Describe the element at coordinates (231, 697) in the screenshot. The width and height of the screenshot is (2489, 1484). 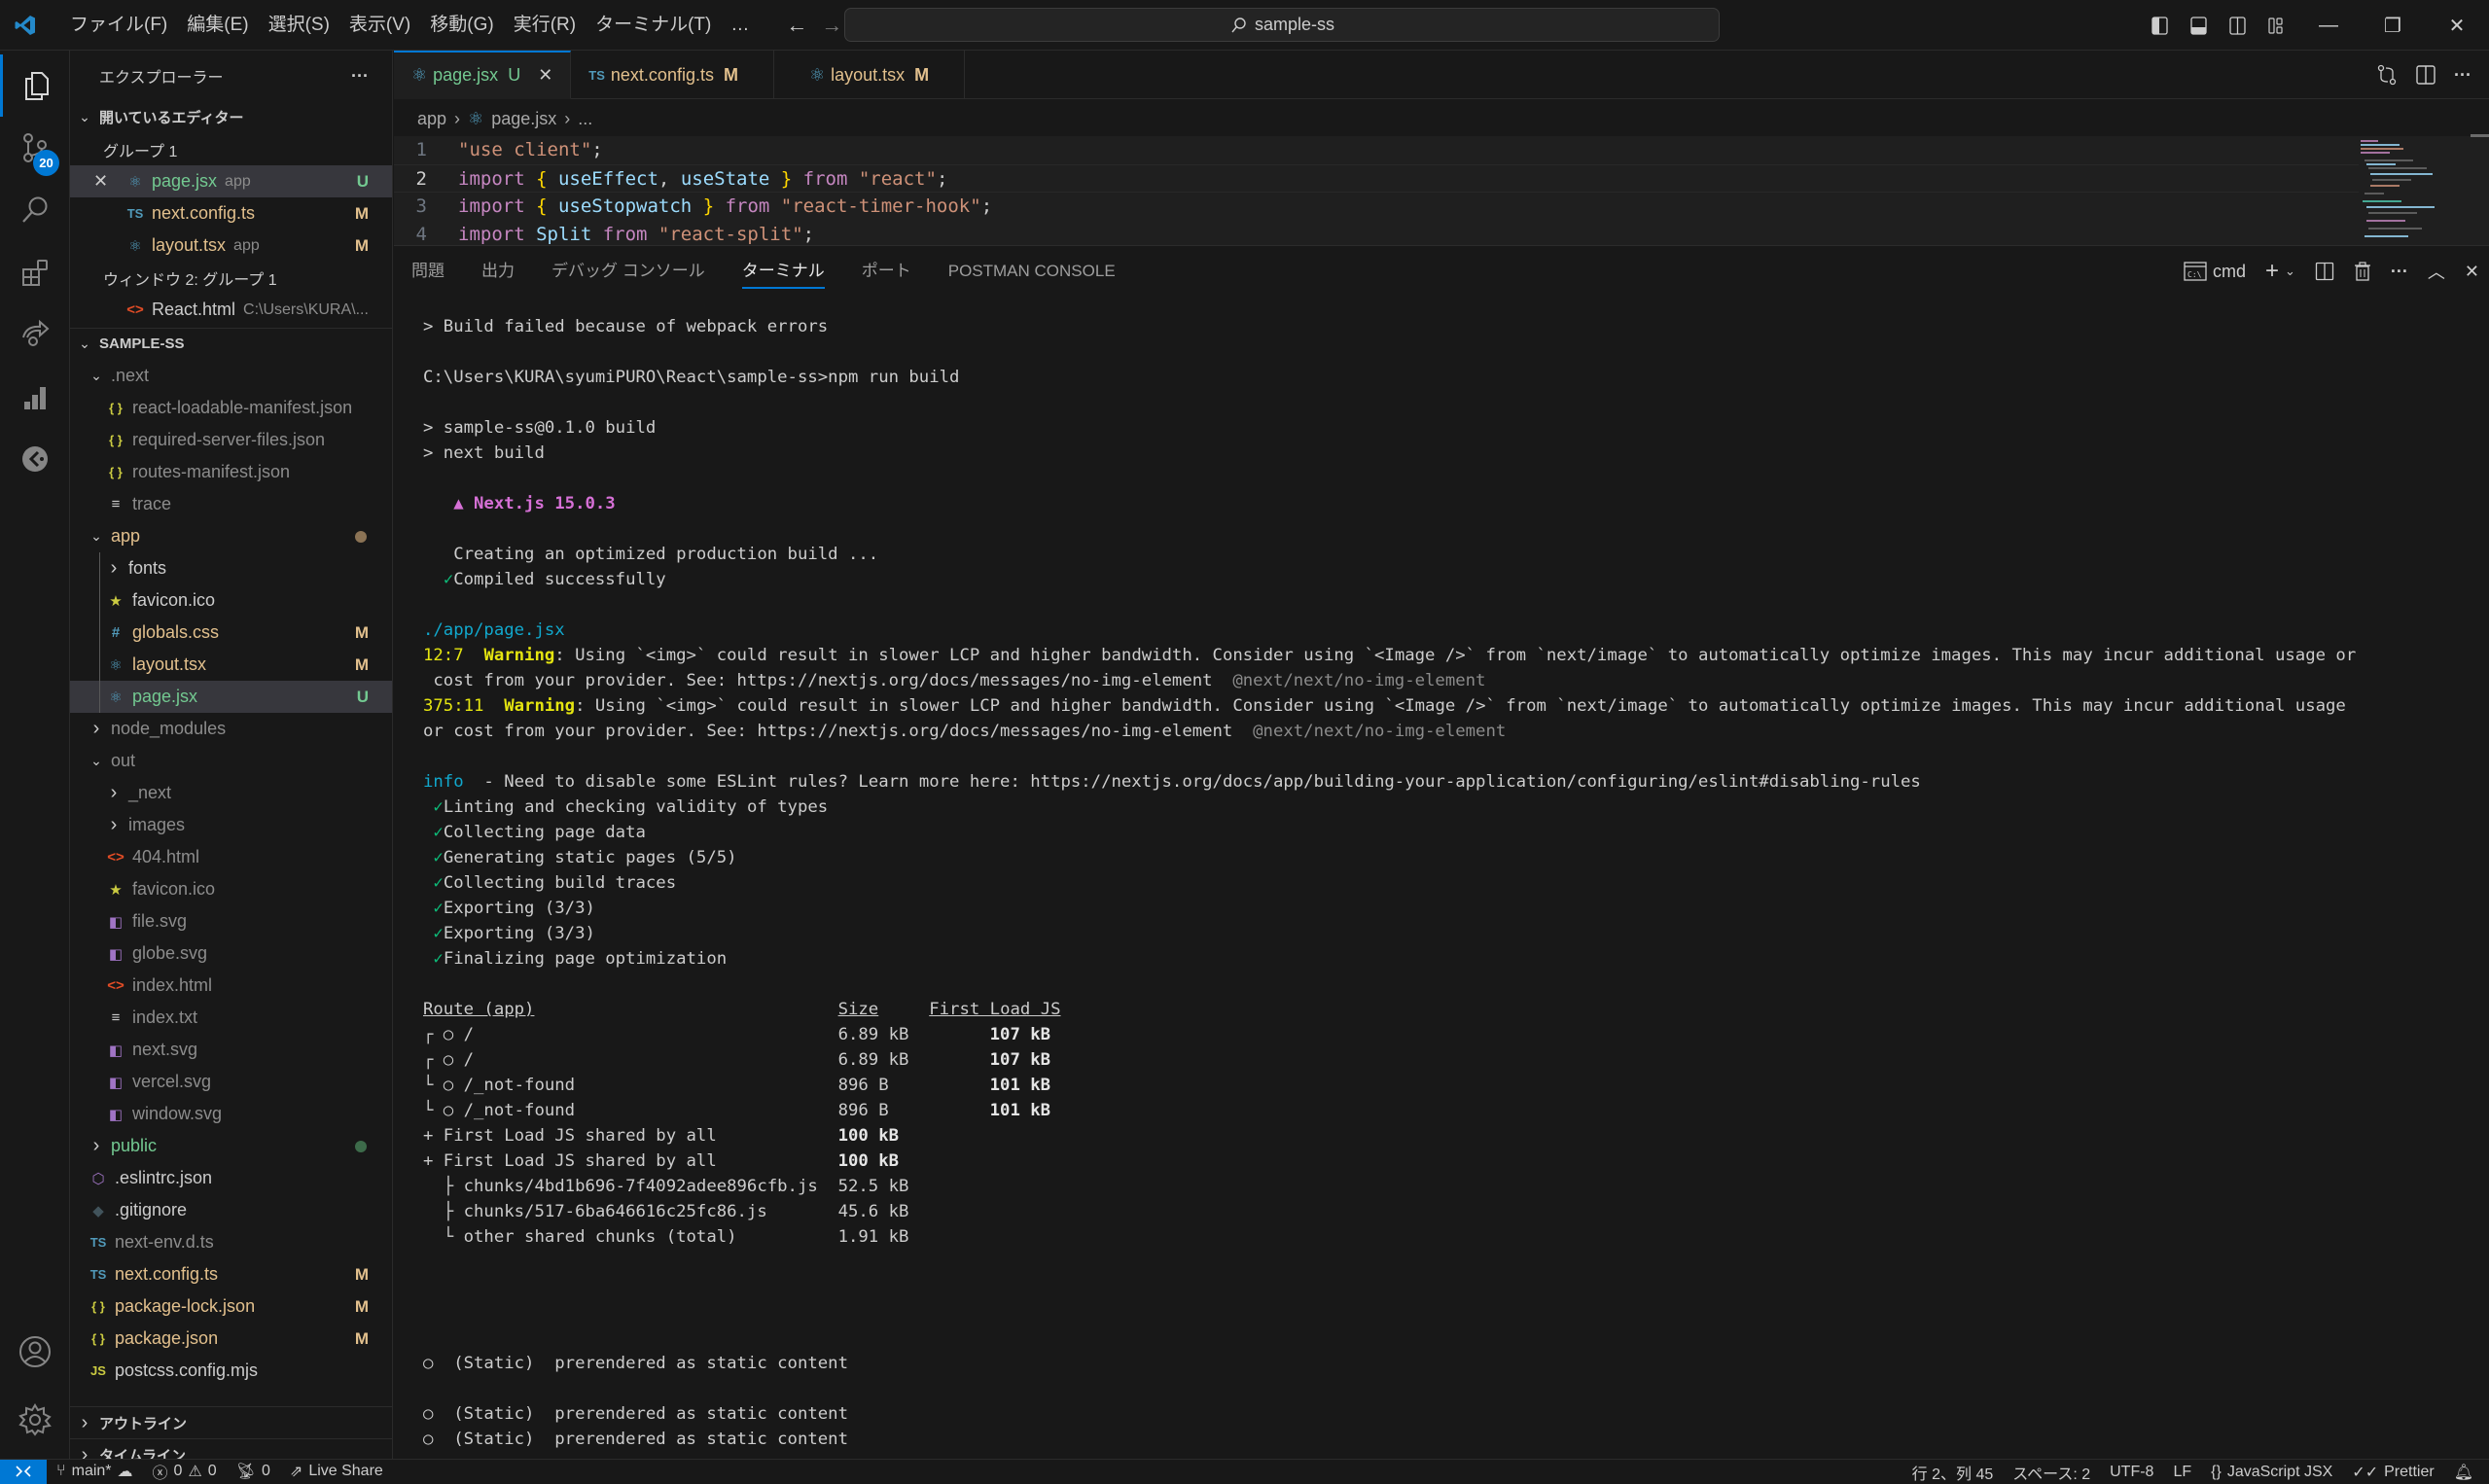
I see `tree-file: ⚛ page.jsx U` at that location.